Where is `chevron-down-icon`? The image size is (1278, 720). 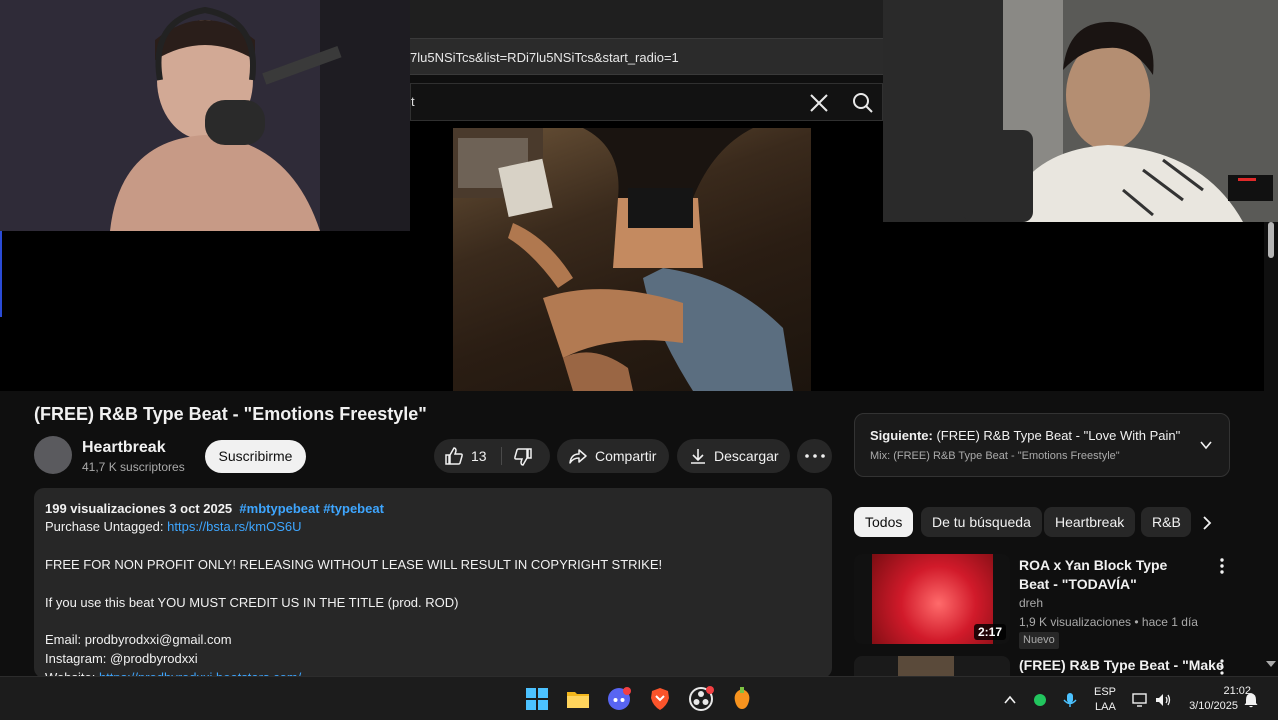 chevron-down-icon is located at coordinates (1206, 445).